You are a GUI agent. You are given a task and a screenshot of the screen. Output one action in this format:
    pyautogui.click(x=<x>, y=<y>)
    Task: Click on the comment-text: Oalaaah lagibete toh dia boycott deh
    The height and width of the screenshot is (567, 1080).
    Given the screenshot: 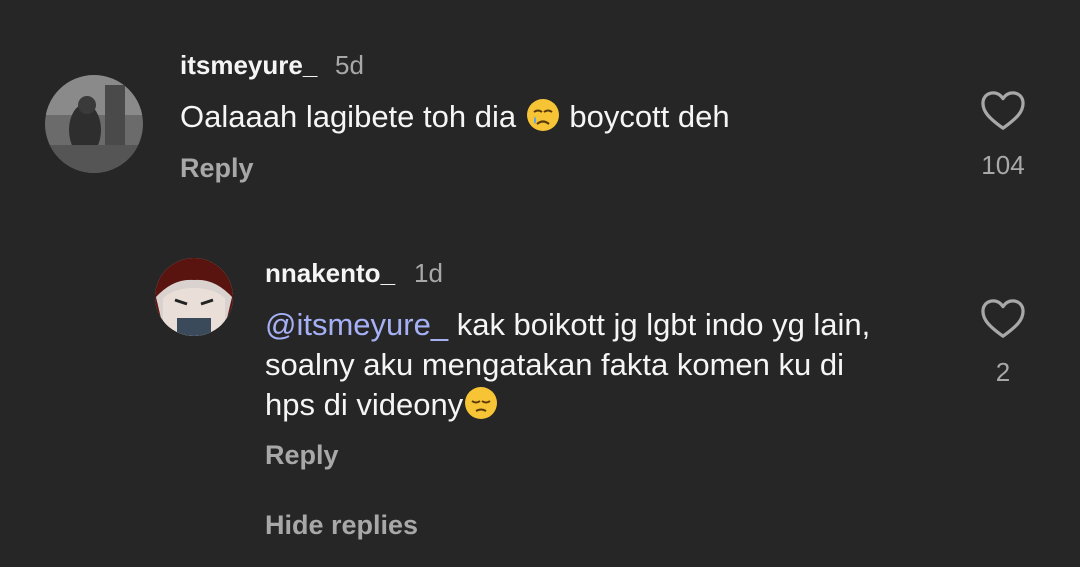 What is the action you would take?
    pyautogui.click(x=560, y=117)
    